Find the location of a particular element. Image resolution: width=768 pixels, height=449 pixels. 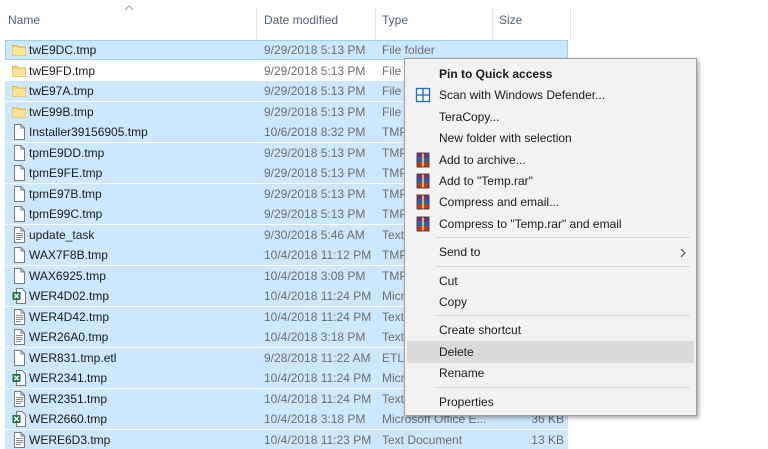

text-file-icon is located at coordinates (19, 398).